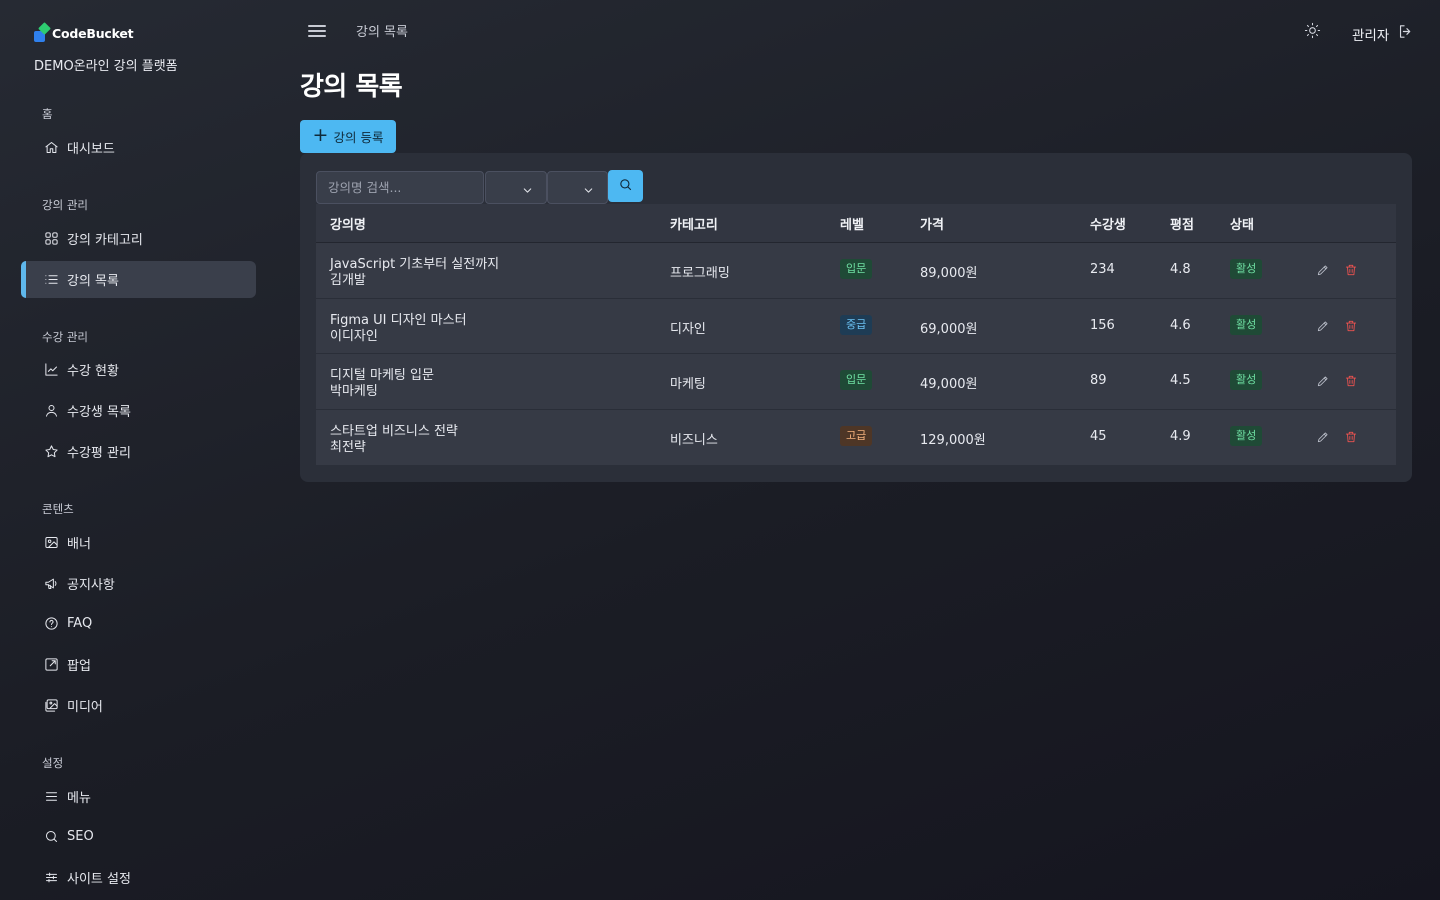  Describe the element at coordinates (688, 329) in the screenshot. I see `course-category: 디자인` at that location.